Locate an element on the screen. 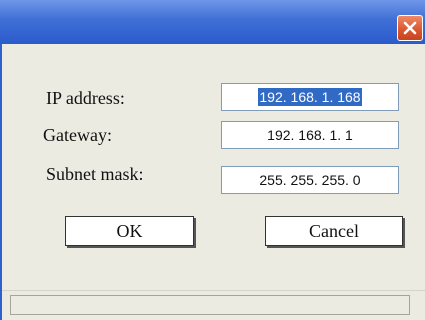  status-bar is located at coordinates (213, 305).